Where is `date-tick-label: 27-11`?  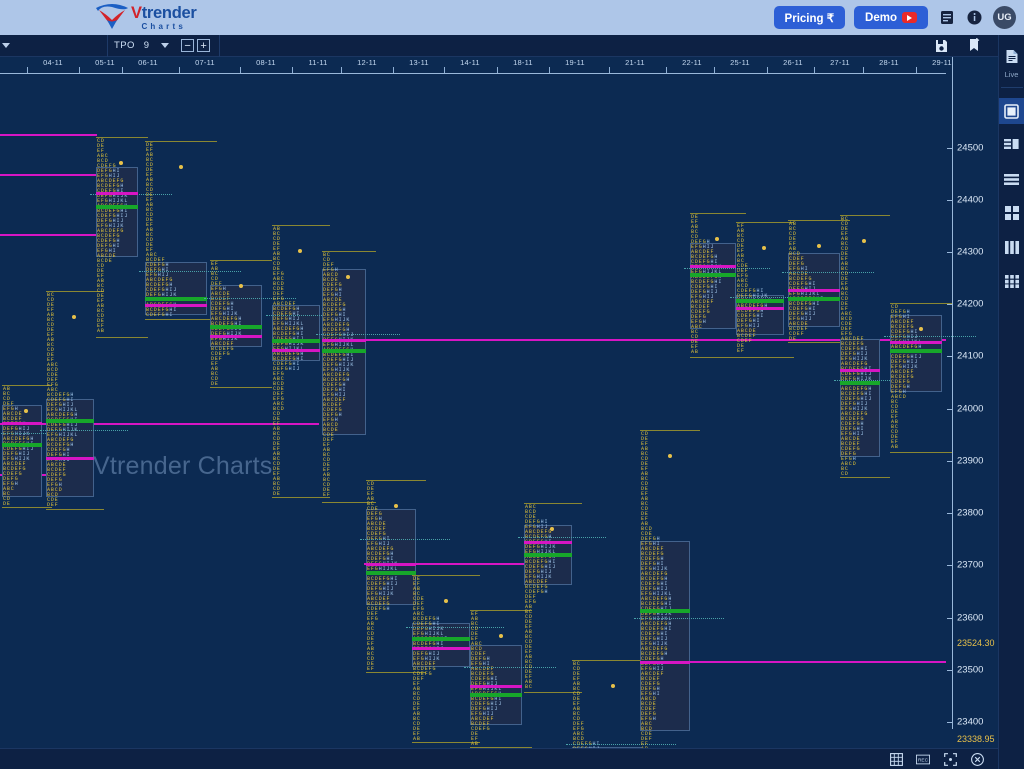 date-tick-label: 27-11 is located at coordinates (840, 62).